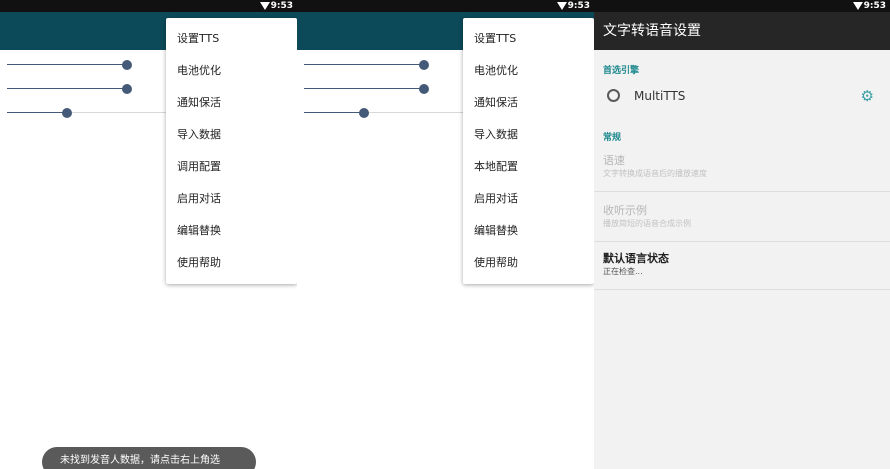  I want to click on pref-speech-rate: 语速 文字转换成语音后的播放速度, so click(742, 167).